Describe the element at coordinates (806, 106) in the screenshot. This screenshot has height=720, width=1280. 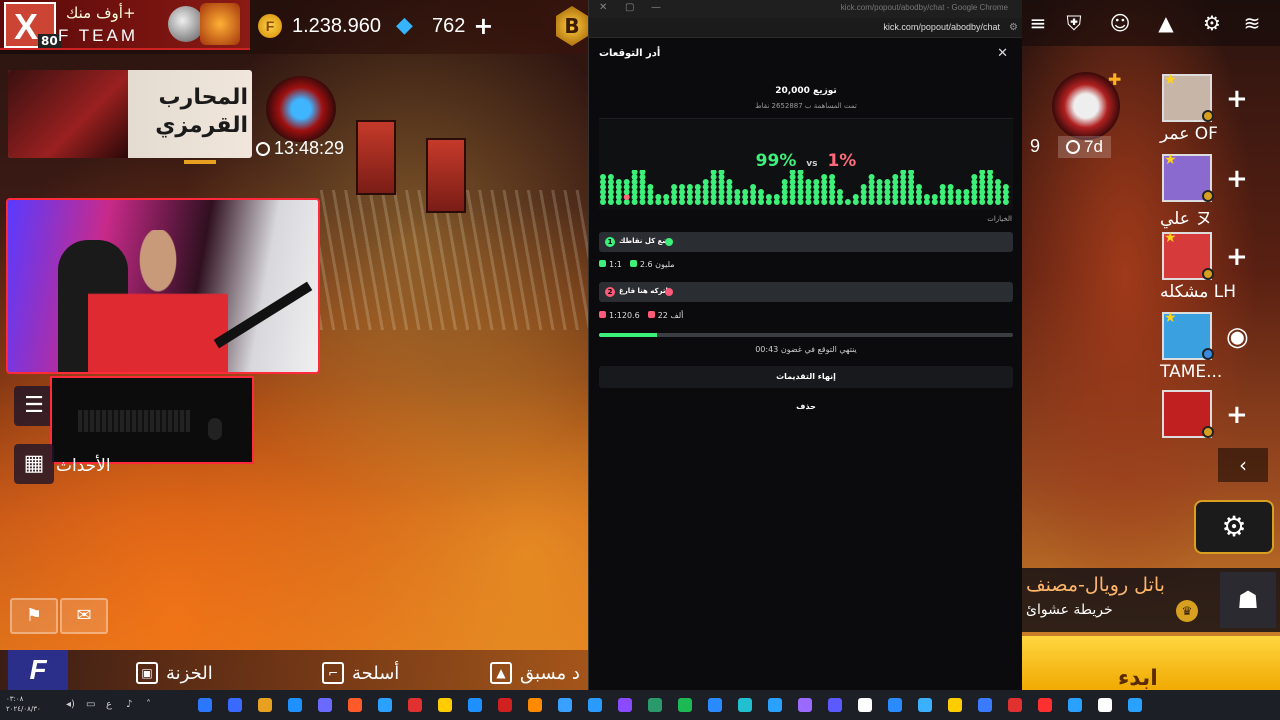
I see `distribution-subtitle: تمت المساهمة ب 2652887 نقاط` at that location.